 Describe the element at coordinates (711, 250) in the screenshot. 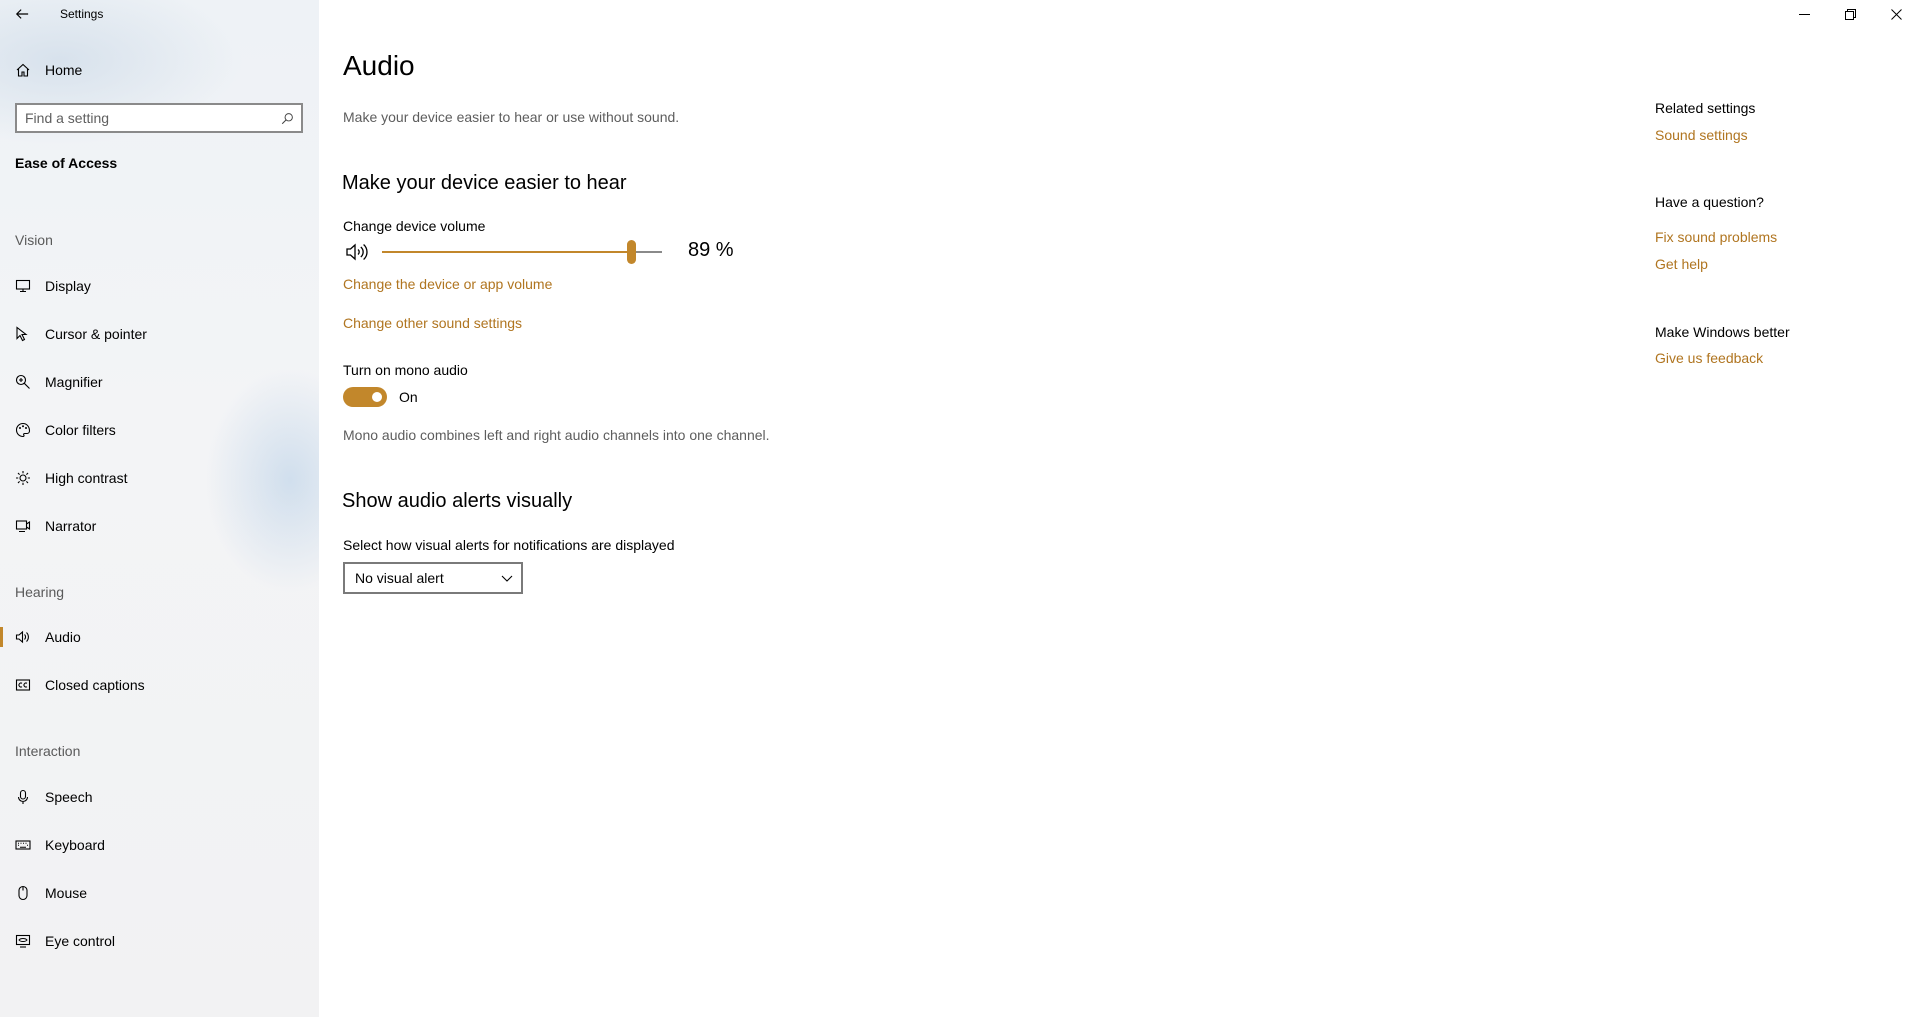

I see `volume-value: 89 %` at that location.